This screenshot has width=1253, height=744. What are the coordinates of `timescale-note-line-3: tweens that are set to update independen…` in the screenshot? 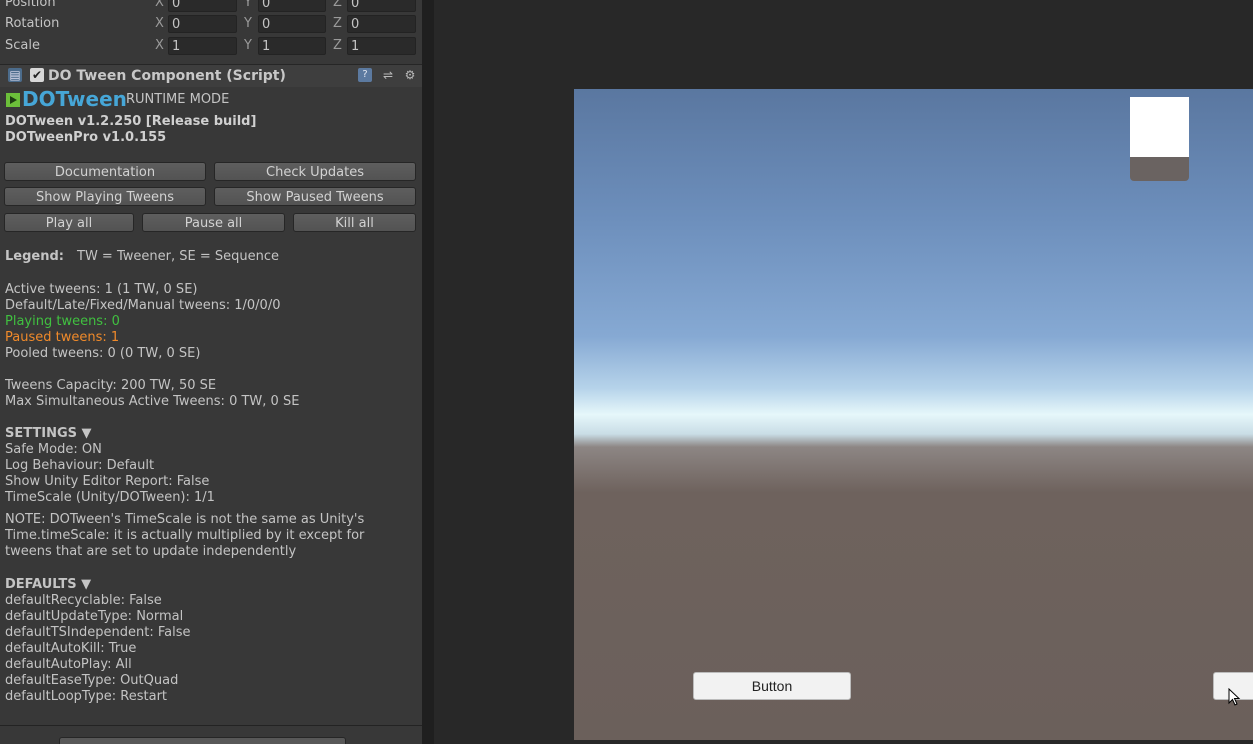 It's located at (151, 551).